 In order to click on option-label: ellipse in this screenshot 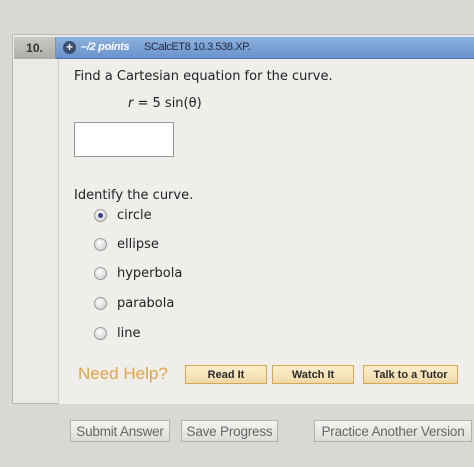, I will do `click(138, 244)`.